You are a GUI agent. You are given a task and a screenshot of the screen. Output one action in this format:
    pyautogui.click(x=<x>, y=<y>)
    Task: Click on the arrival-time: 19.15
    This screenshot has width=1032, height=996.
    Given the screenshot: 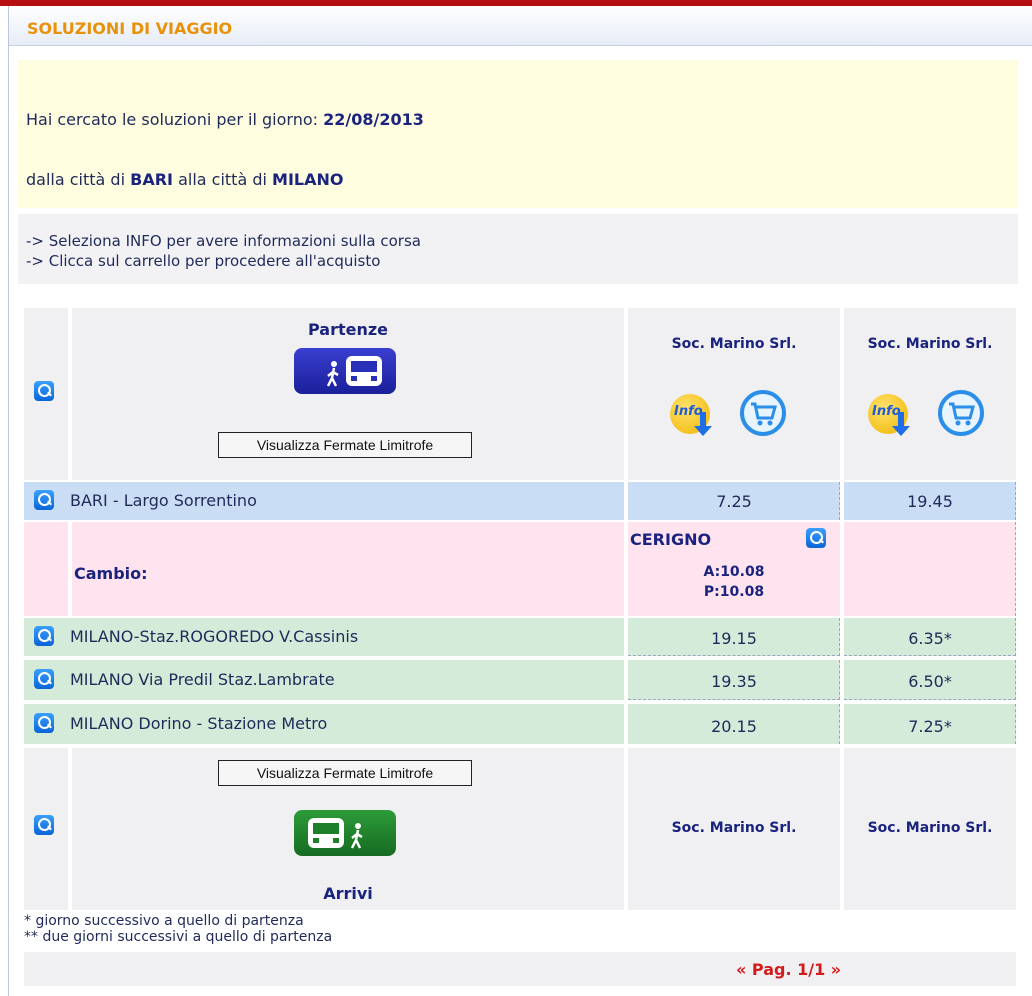 What is the action you would take?
    pyautogui.click(x=734, y=638)
    